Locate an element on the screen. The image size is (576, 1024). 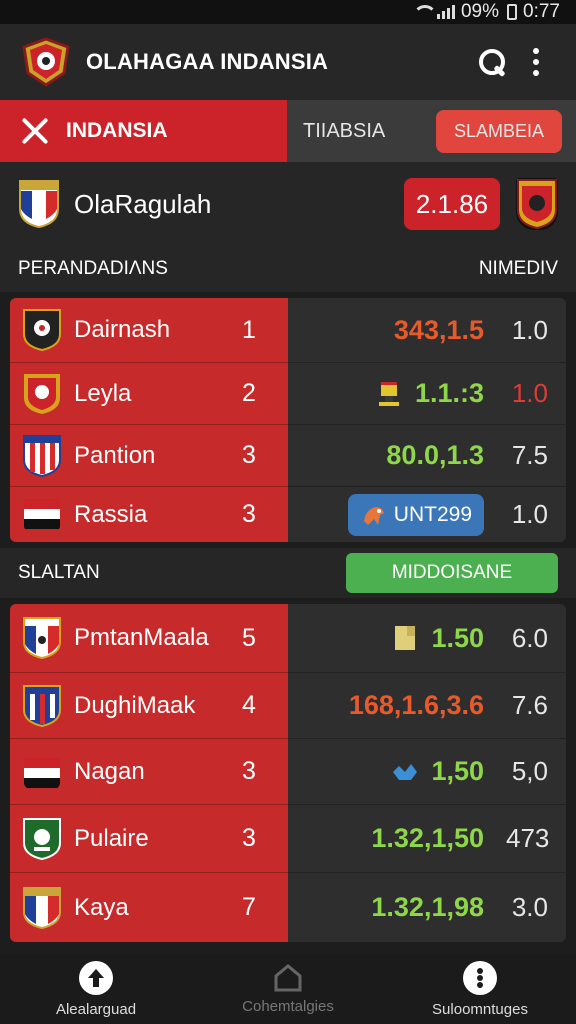
trophy-icon is located at coordinates (389, 394).